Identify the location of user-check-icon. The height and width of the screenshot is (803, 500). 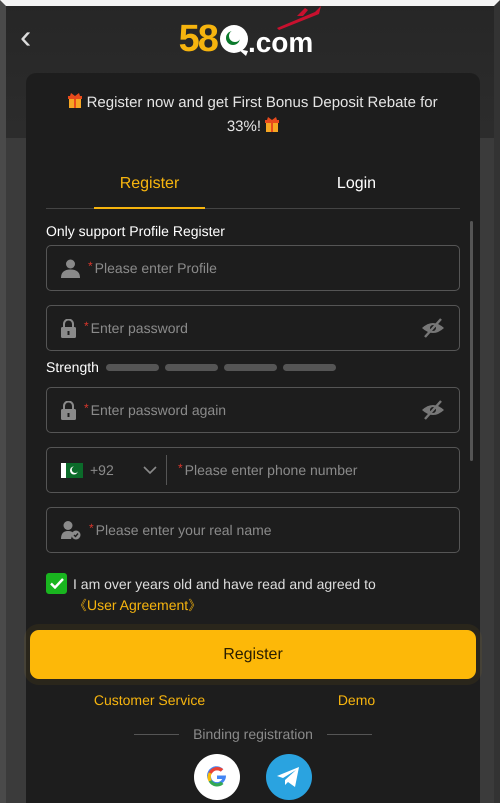
(71, 530).